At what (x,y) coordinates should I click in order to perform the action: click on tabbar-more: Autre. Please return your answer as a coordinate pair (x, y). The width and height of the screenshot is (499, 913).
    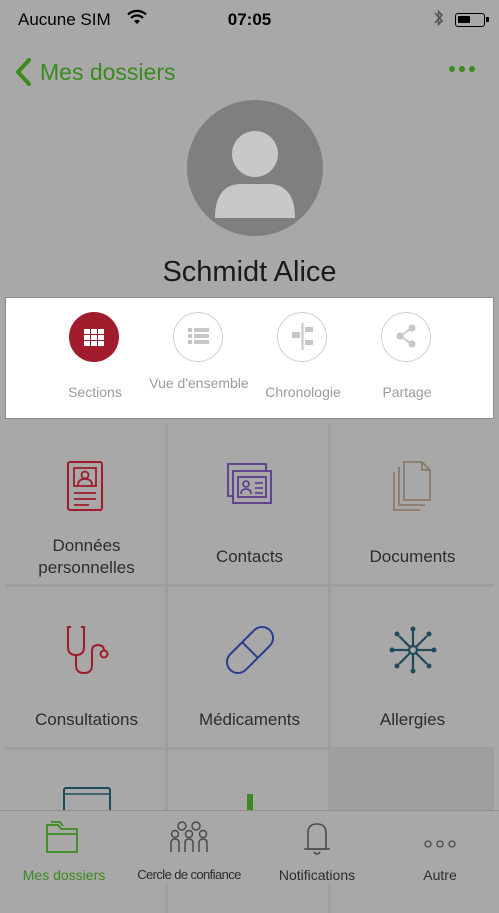
    Looking at the image, I should click on (440, 848).